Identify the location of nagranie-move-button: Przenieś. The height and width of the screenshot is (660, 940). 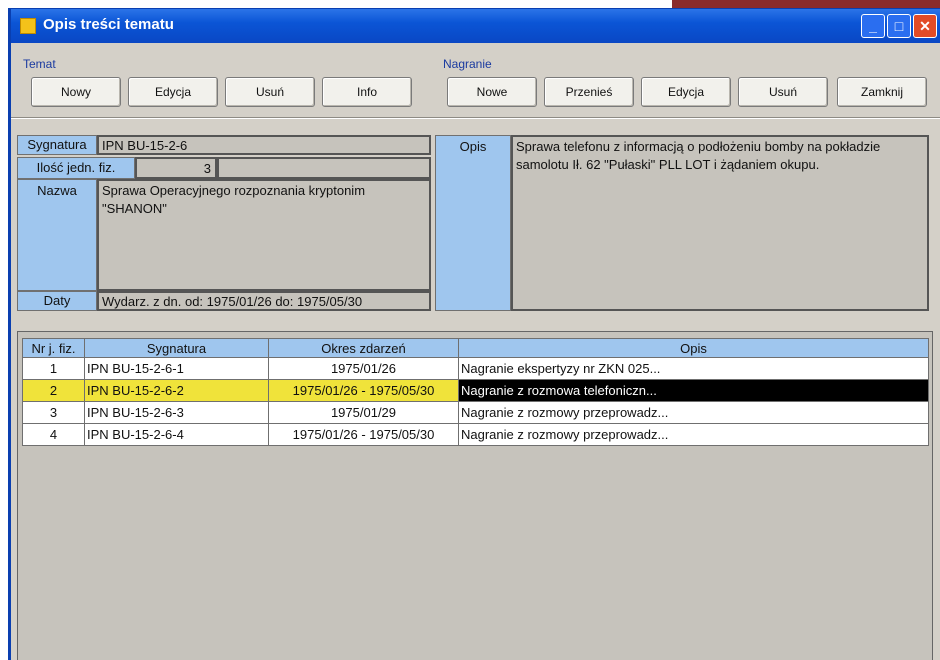
(589, 92).